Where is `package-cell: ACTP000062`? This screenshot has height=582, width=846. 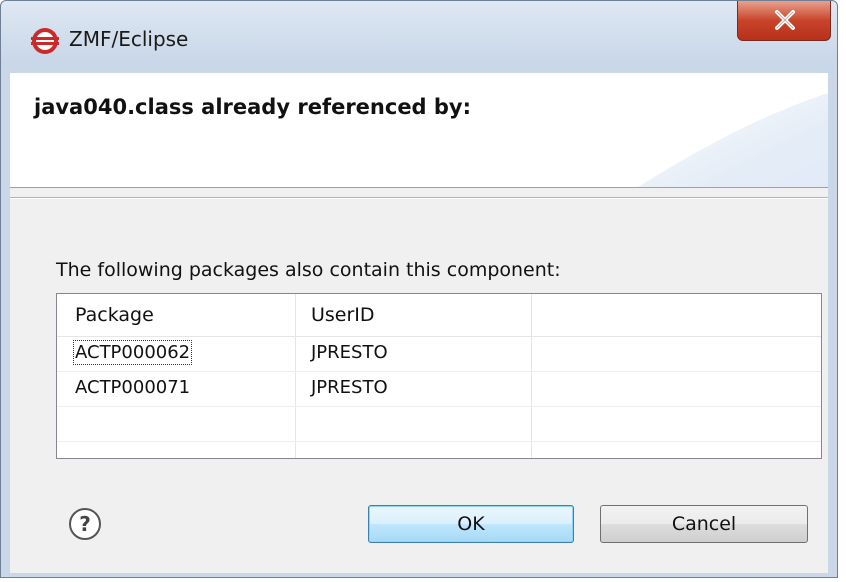
package-cell: ACTP000062 is located at coordinates (132, 352).